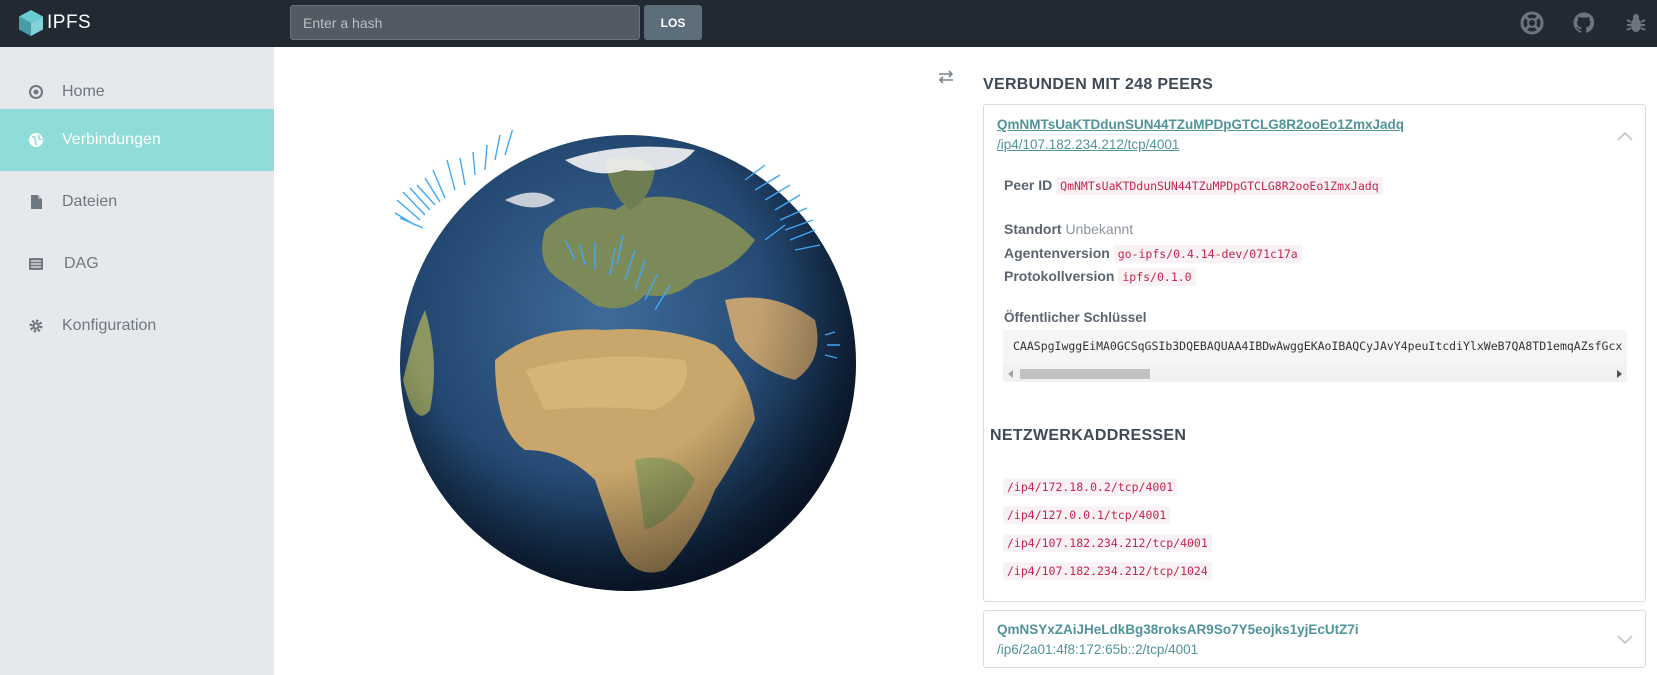 This screenshot has width=1657, height=675. I want to click on search-go-button: LOS, so click(673, 22).